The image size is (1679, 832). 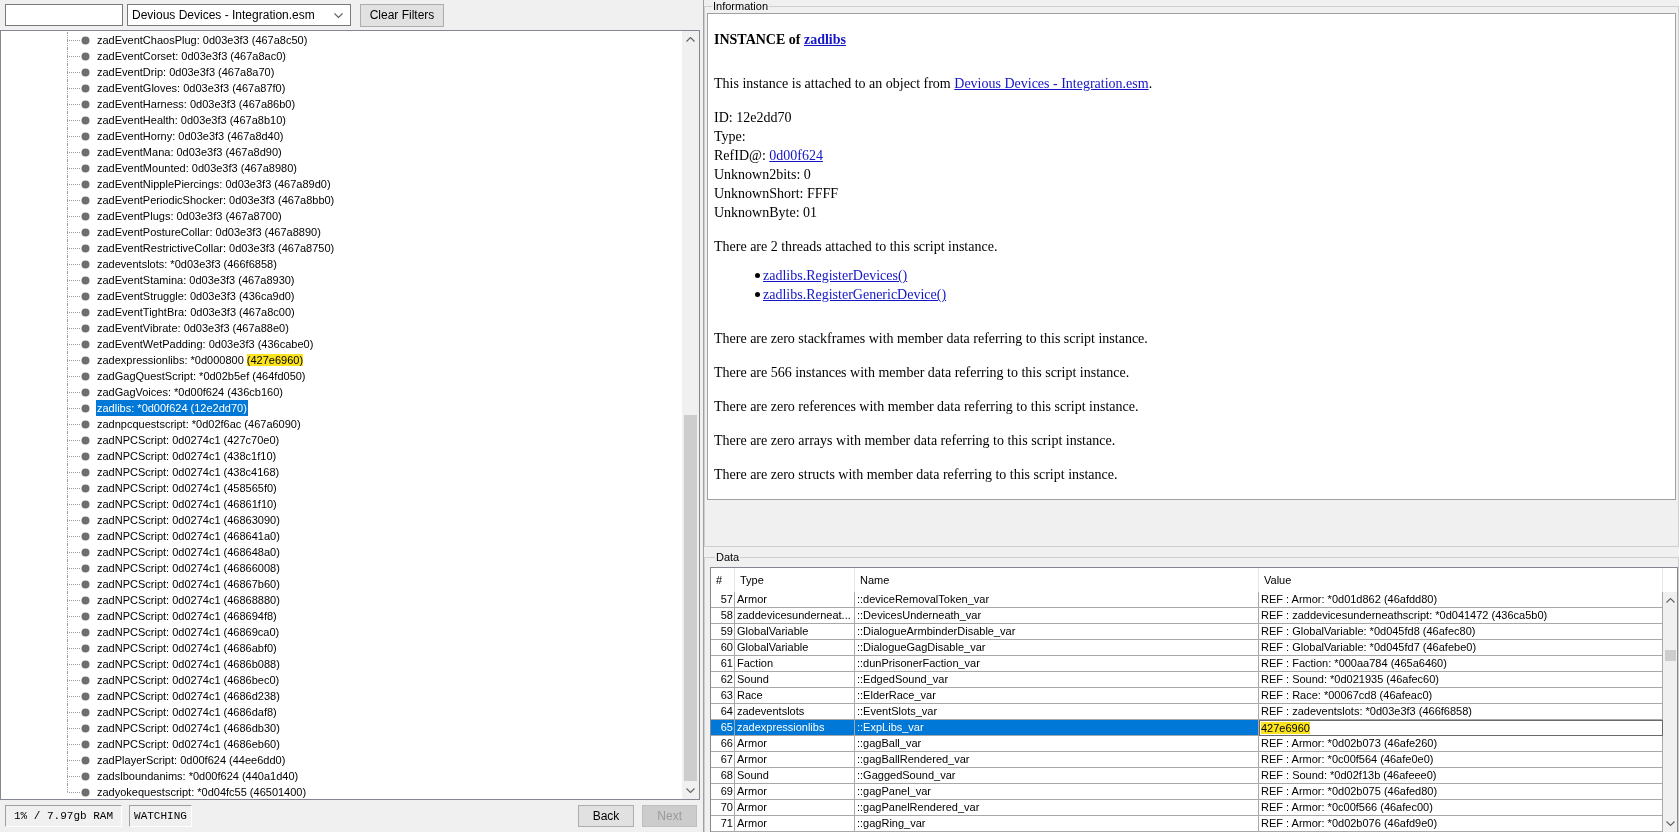 I want to click on table-cell: 62, so click(x=723, y=680).